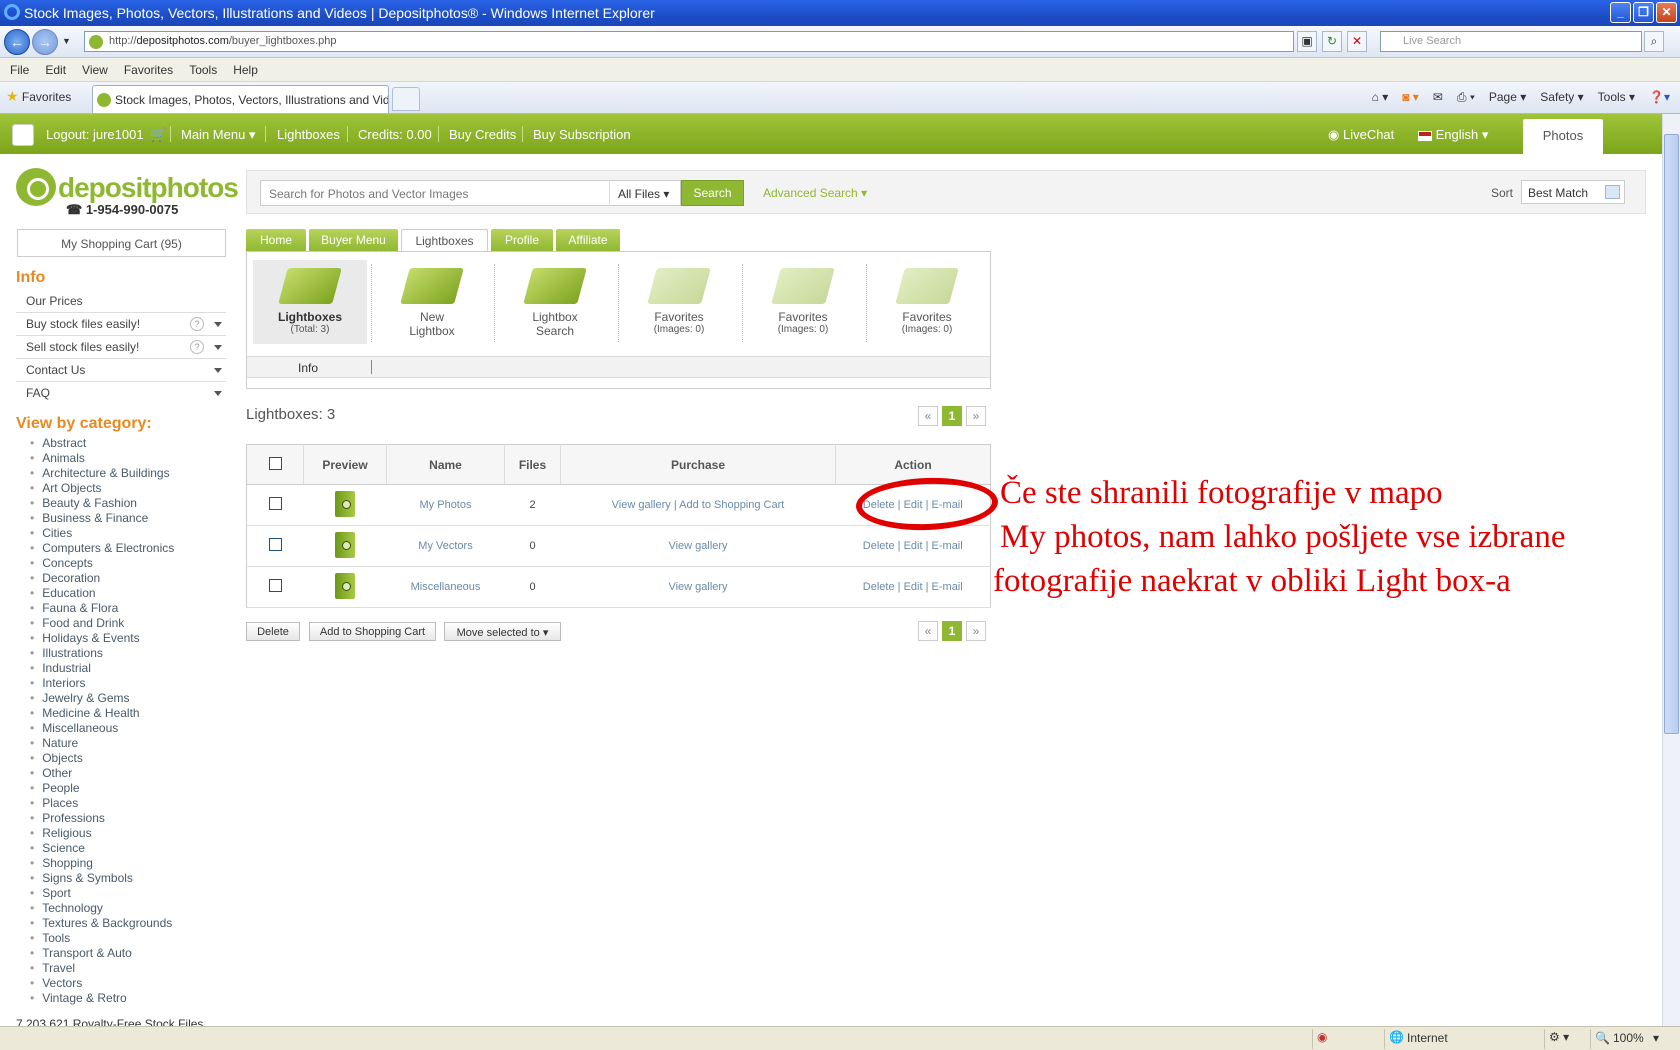  Describe the element at coordinates (95, 134) in the screenshot. I see `logout-link: Logout: jure1001` at that location.